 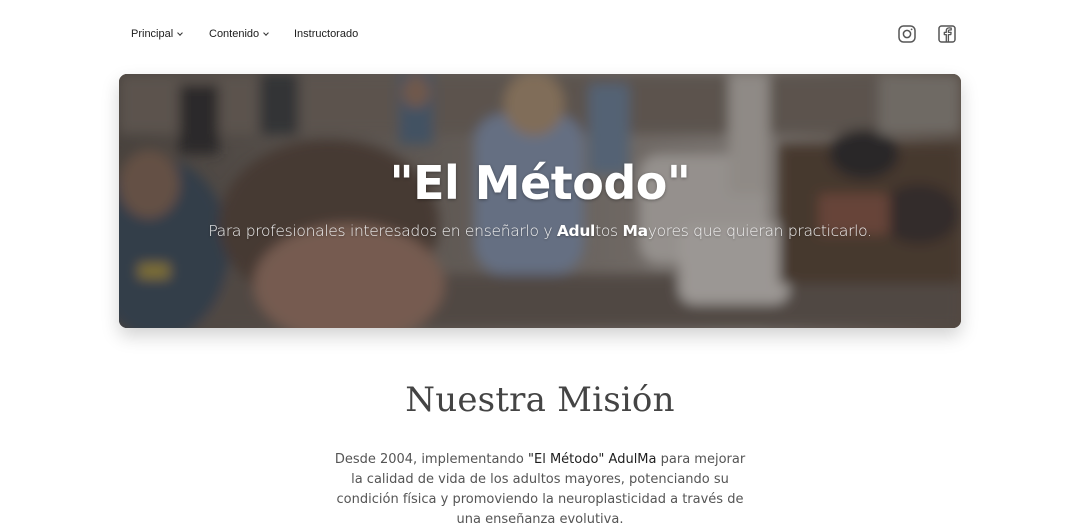 I want to click on nav-item-instructorado: Instructorado, so click(x=326, y=34).